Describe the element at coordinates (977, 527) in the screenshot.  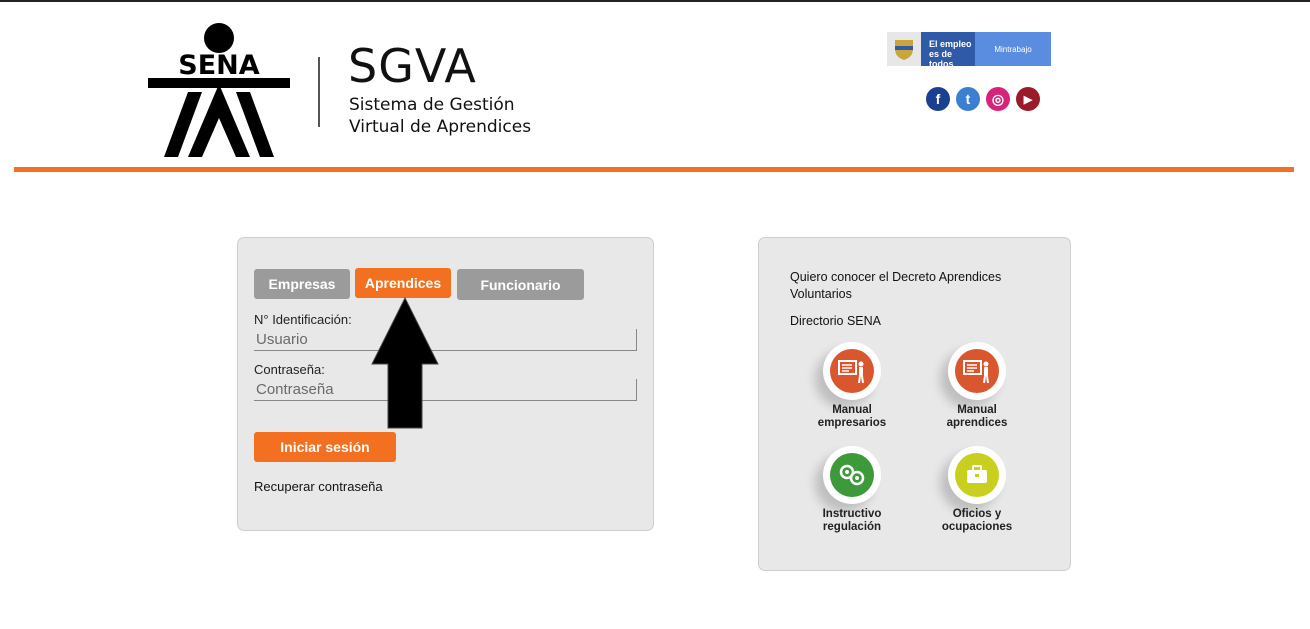
I see `tile-label-line2: ocupaciones` at that location.